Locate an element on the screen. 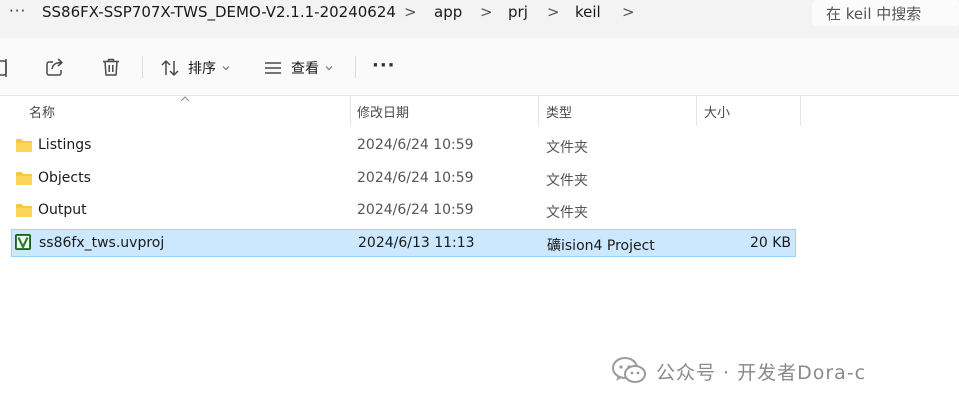  watermark: 公众号 · 开发者Dora-c is located at coordinates (739, 371).